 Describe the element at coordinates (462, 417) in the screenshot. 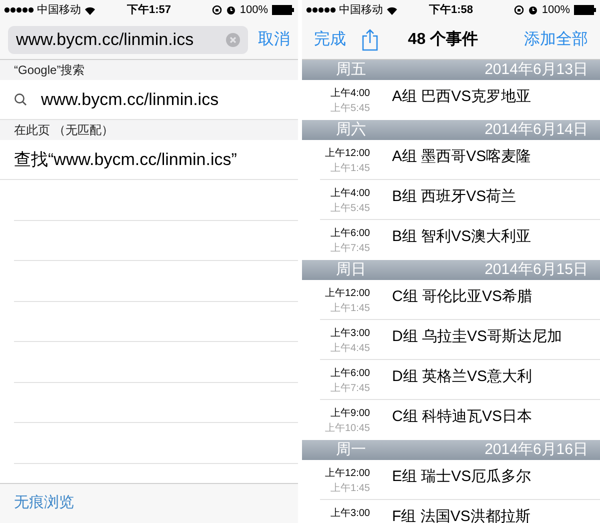

I see `event-title: C组 科特迪瓦VS日本` at that location.